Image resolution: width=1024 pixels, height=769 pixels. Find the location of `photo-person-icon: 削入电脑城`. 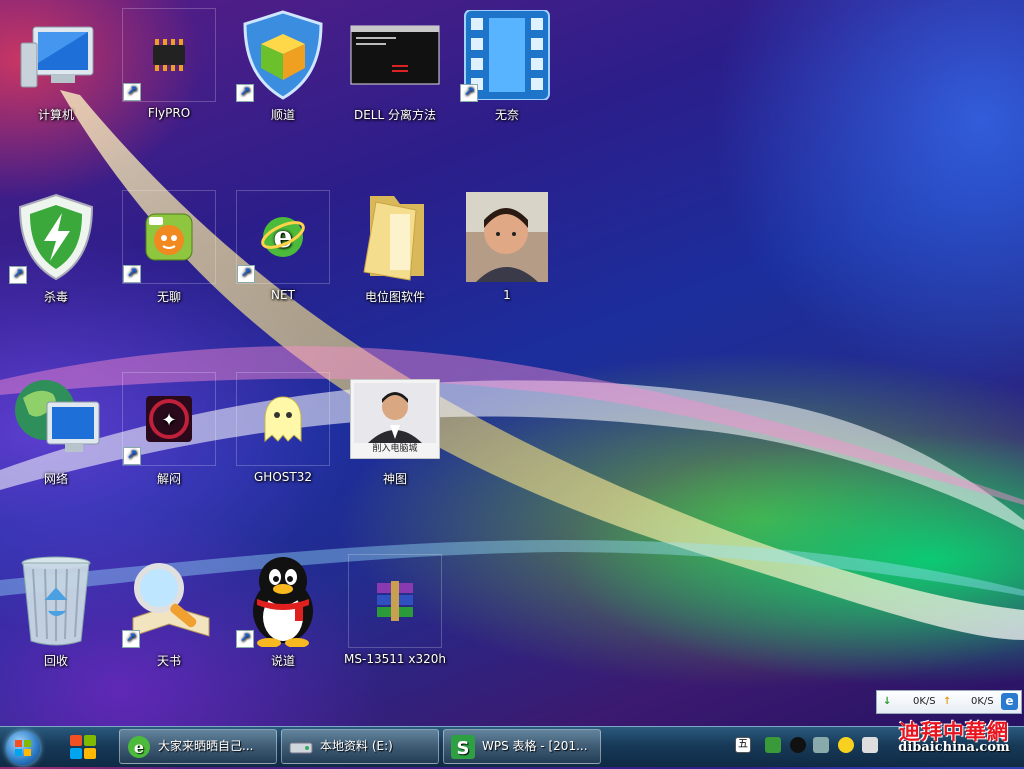

photo-person-icon: 削入电脑城 is located at coordinates (395, 419).